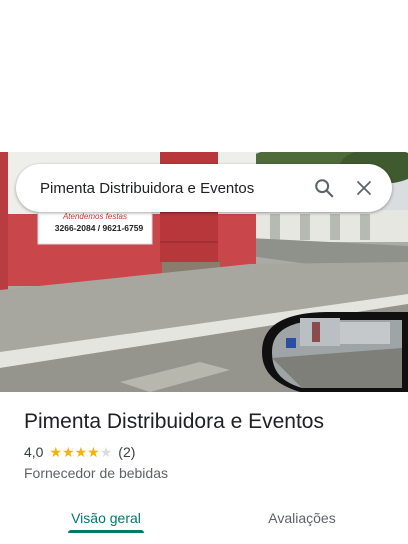 Image resolution: width=408 pixels, height=544 pixels. I want to click on rating-row: 4,0 ★ ★ ★ ★ ★ (2), so click(79, 452).